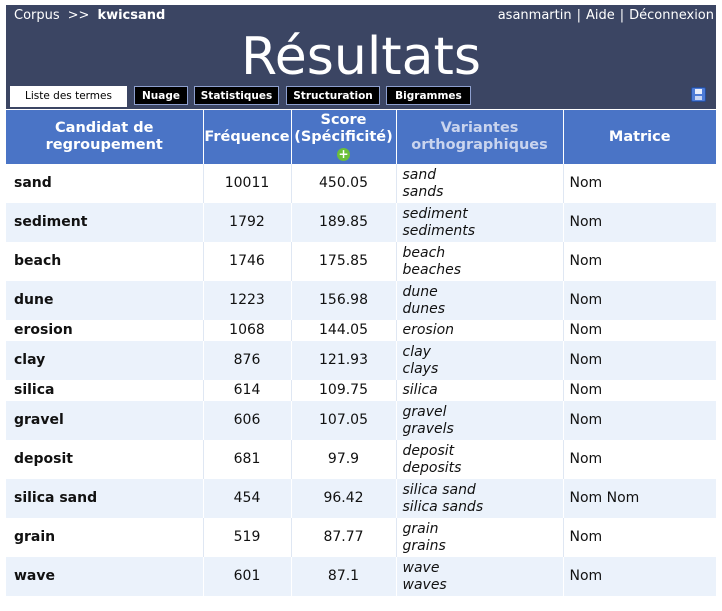 The image size is (722, 611). What do you see at coordinates (428, 95) in the screenshot?
I see `tab-bigrams: Bigrammes` at bounding box center [428, 95].